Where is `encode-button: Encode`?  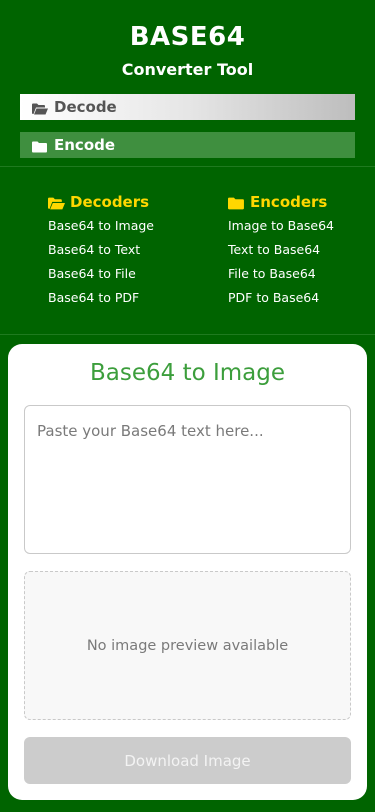
encode-button: Encode is located at coordinates (187, 145).